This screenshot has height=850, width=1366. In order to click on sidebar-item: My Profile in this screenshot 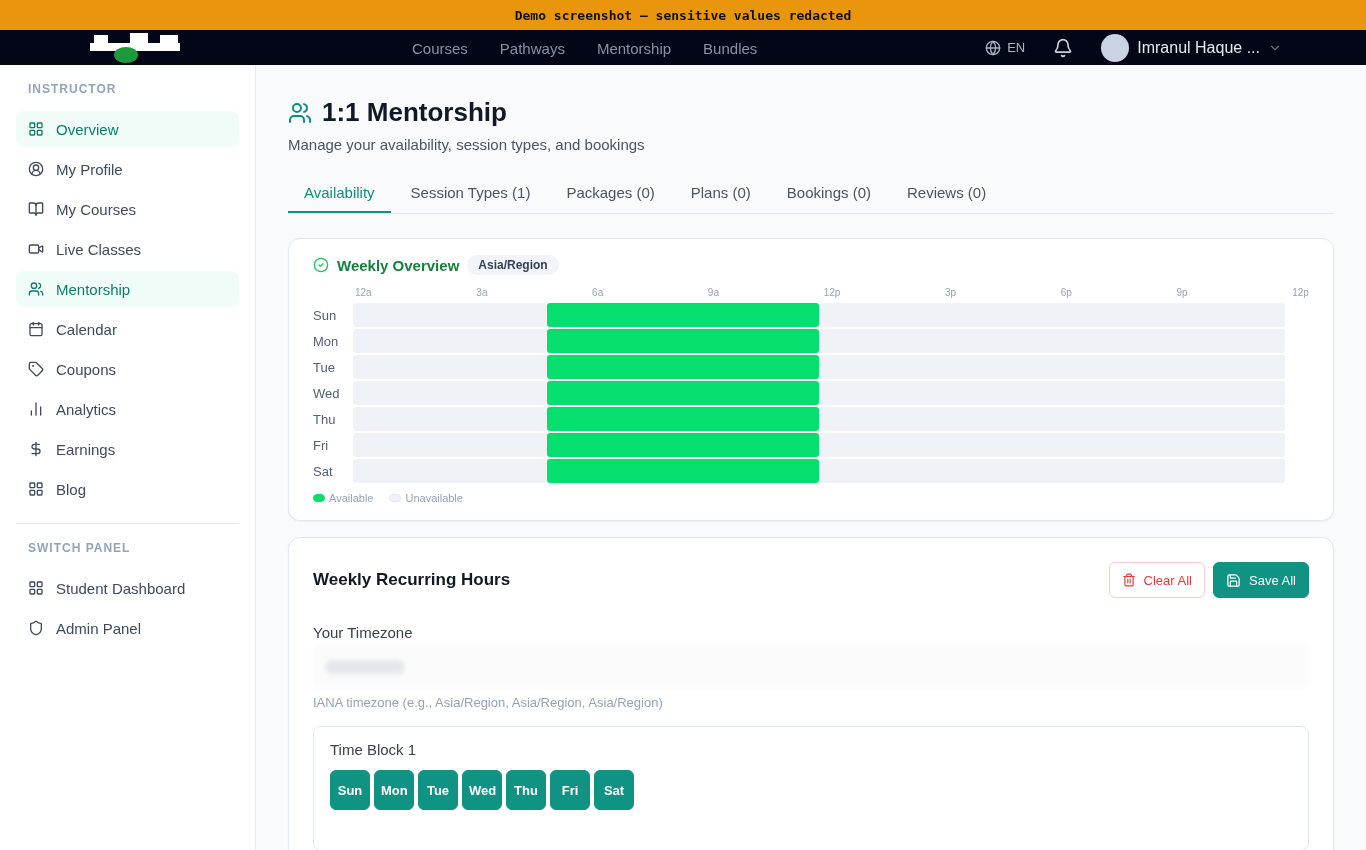, I will do `click(127, 169)`.